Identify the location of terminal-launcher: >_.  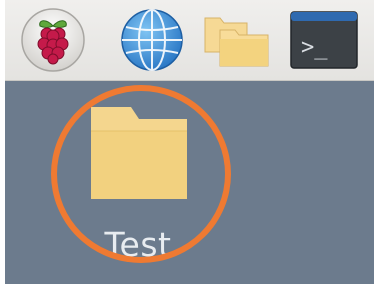
(324, 40).